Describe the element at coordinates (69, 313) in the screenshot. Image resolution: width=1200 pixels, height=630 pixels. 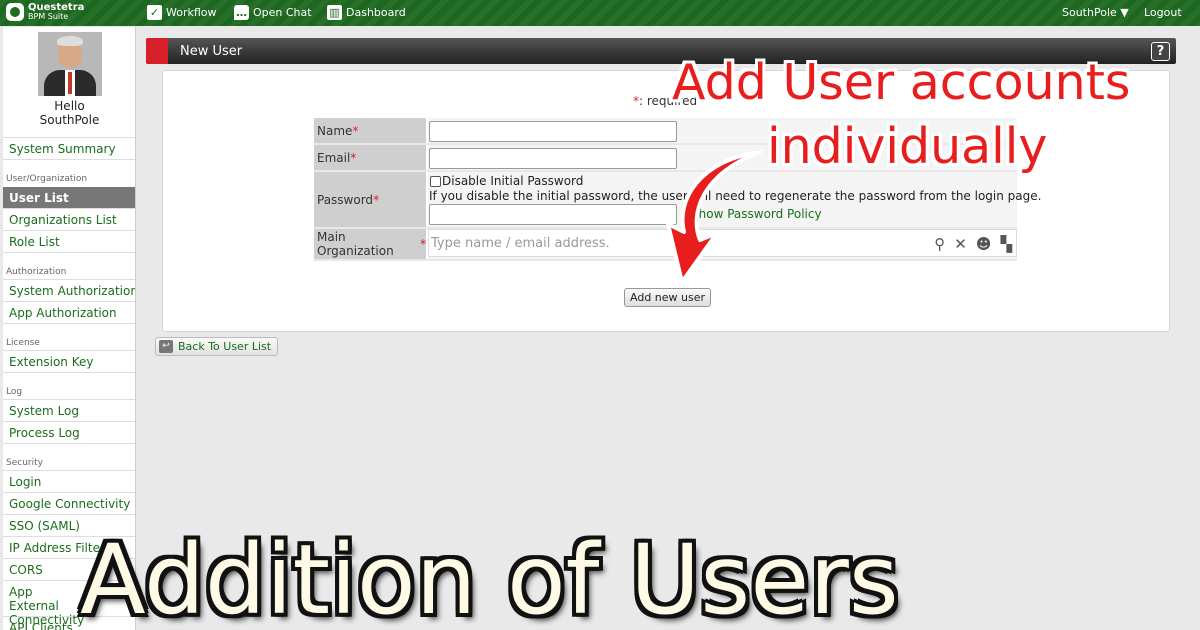
I see `sidebar-item-app-authorization: App Authorization` at that location.